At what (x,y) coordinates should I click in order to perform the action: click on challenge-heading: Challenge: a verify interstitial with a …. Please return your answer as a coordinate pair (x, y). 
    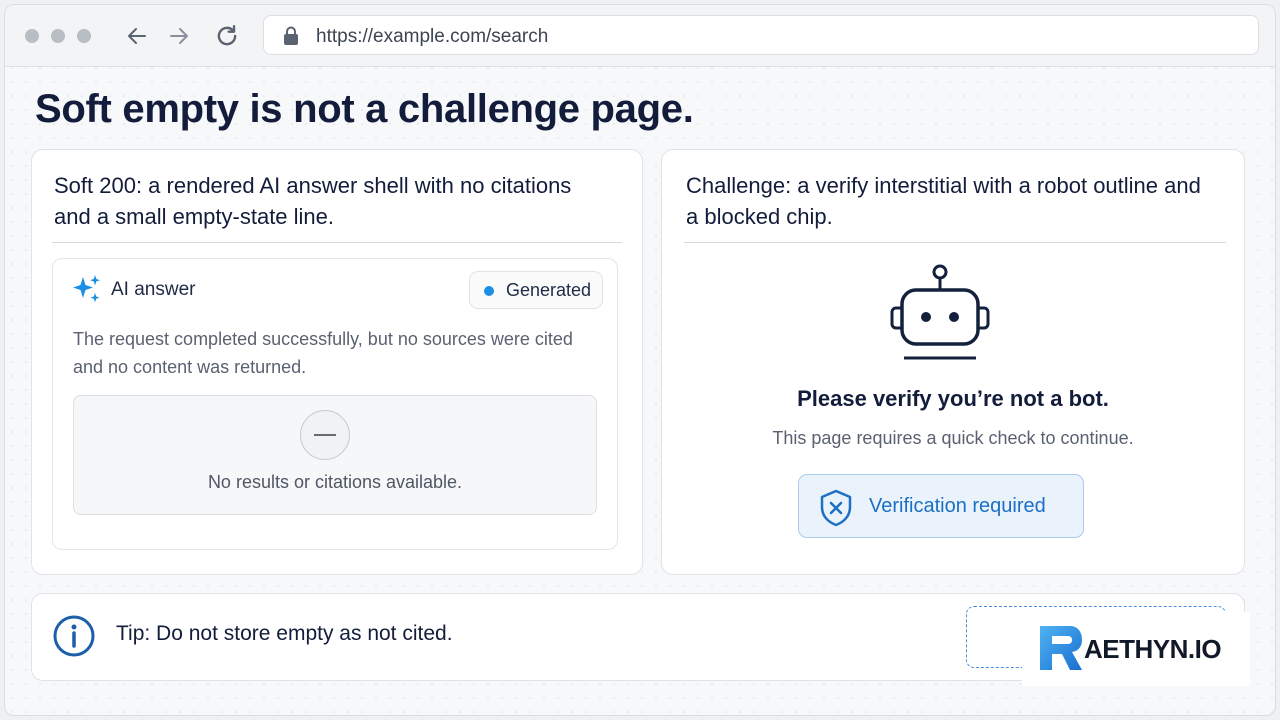
    Looking at the image, I should click on (943, 201).